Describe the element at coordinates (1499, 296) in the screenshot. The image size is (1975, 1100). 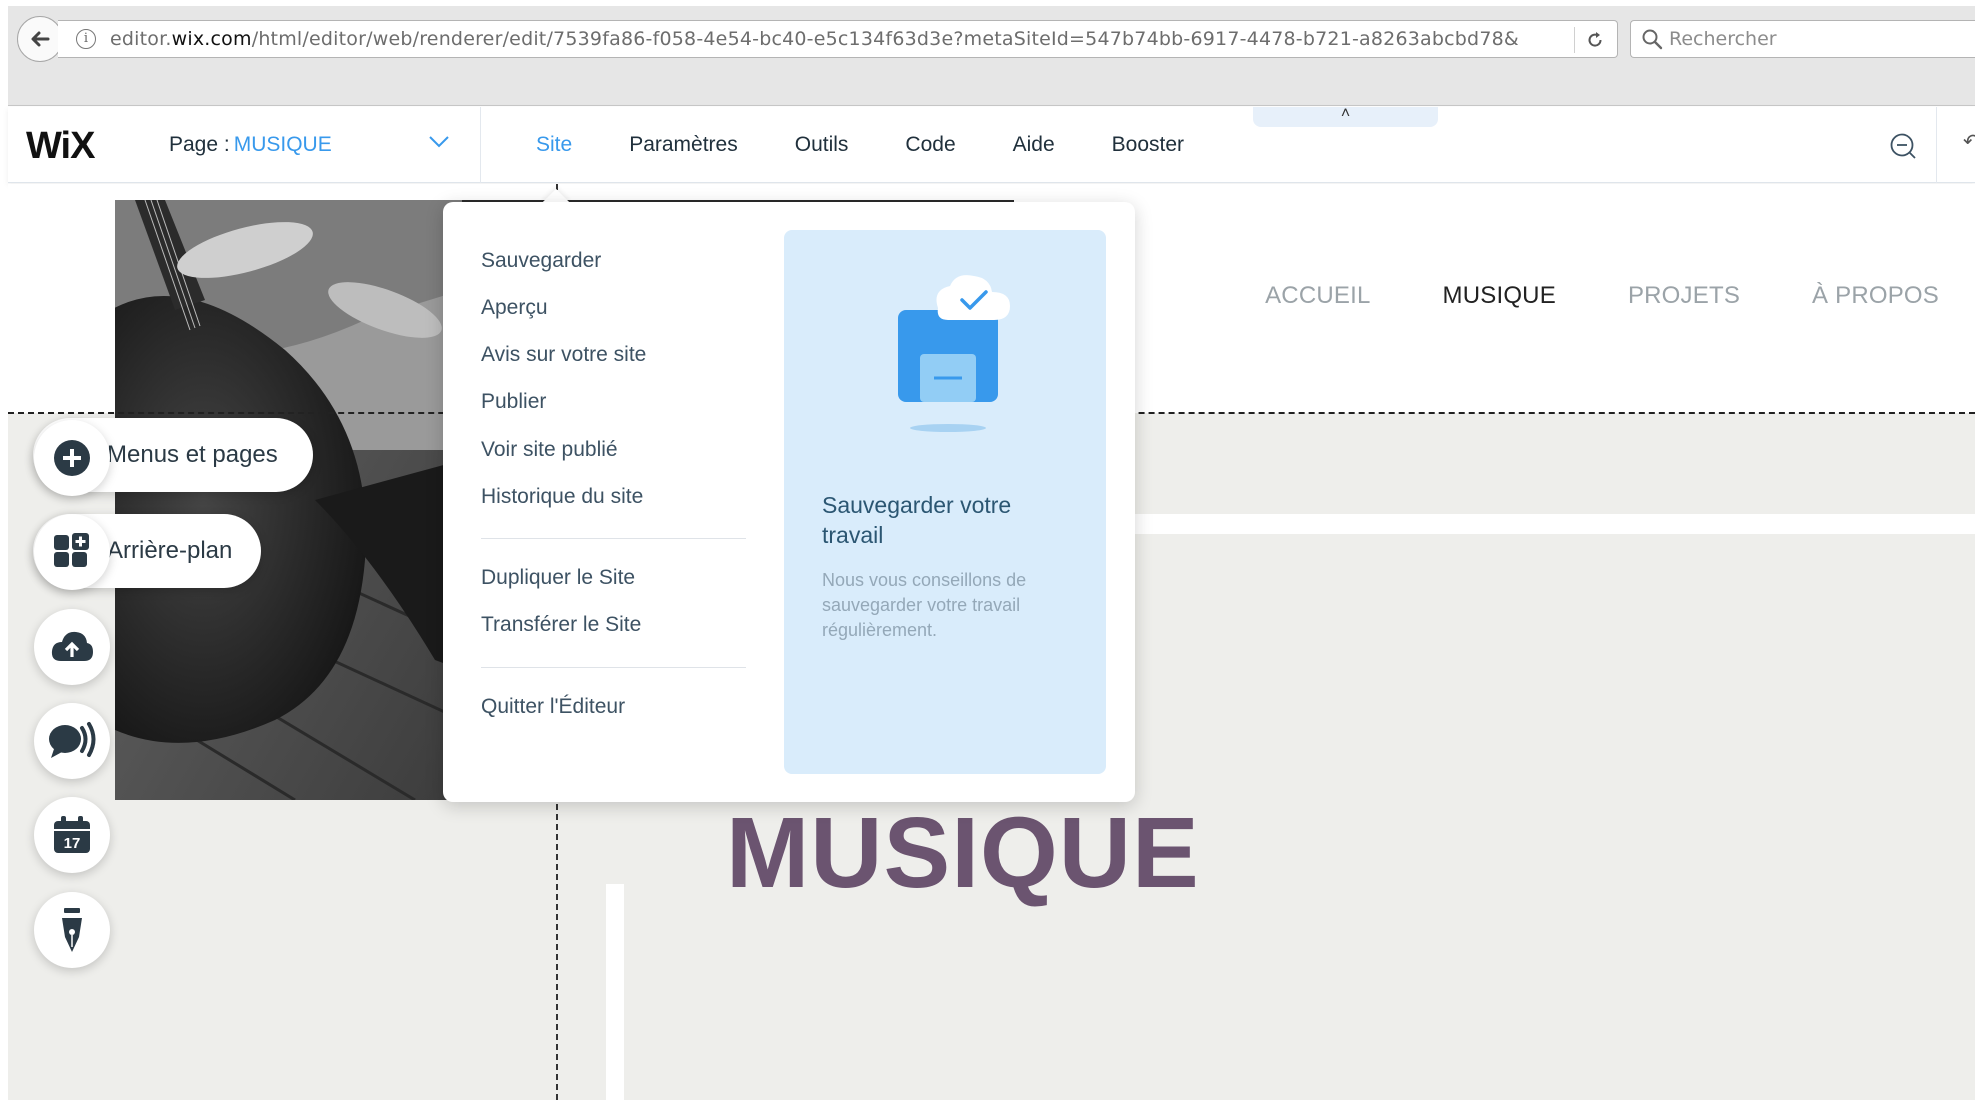
I see `site-nav-musique: MUSIQUE` at that location.